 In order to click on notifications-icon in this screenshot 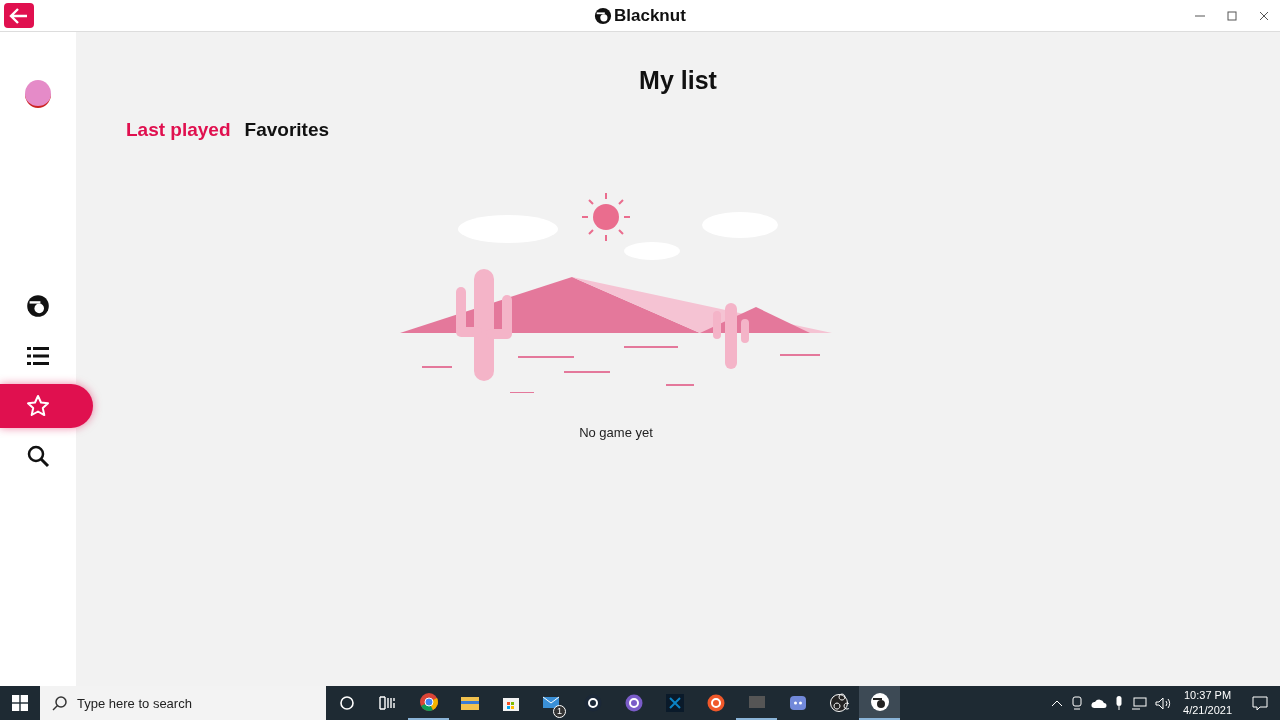, I will do `click(1260, 703)`.